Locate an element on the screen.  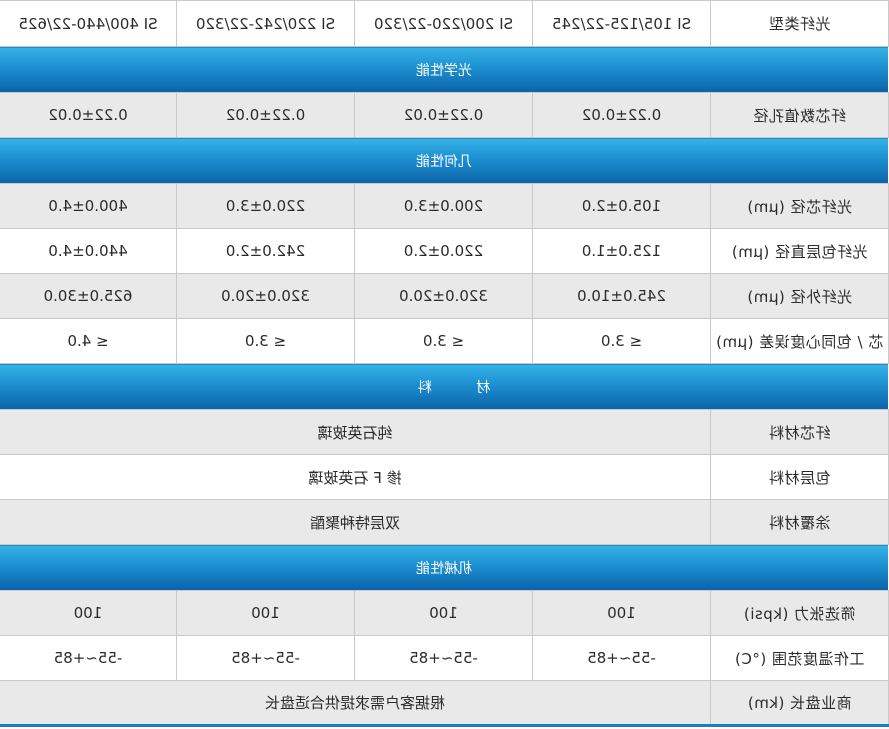
row-label: 光纤外径 (μm) is located at coordinates (799, 296).